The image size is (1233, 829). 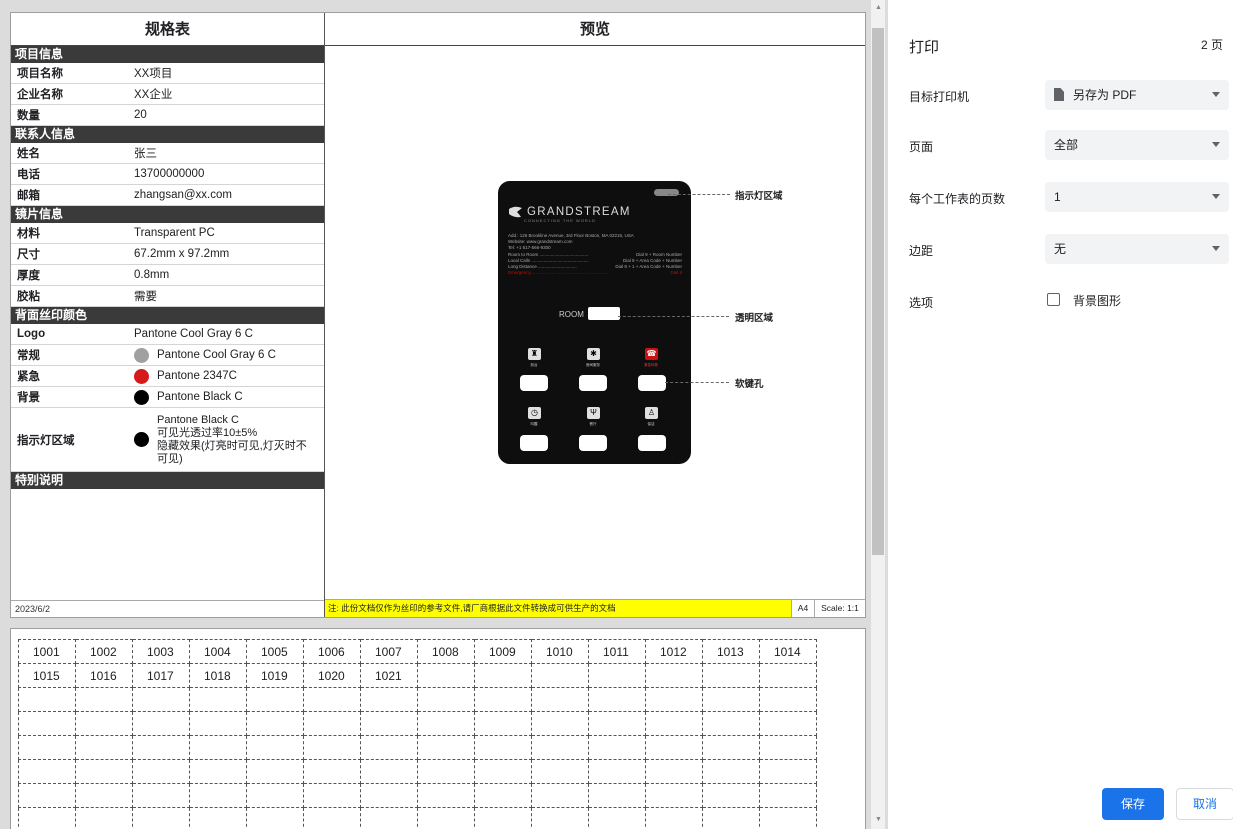 I want to click on spec-row: 紧急 Pantone 2347C, so click(x=167, y=376).